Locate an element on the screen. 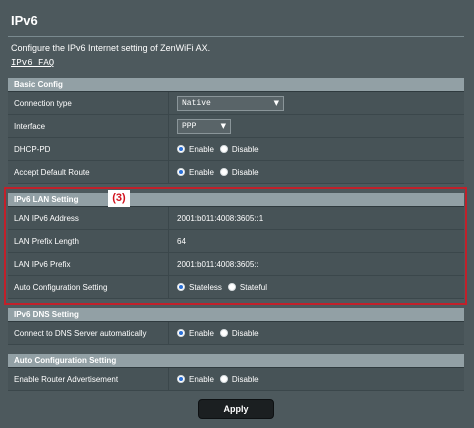 This screenshot has width=474, height=428. interface-select: PPP ▼ is located at coordinates (204, 126).